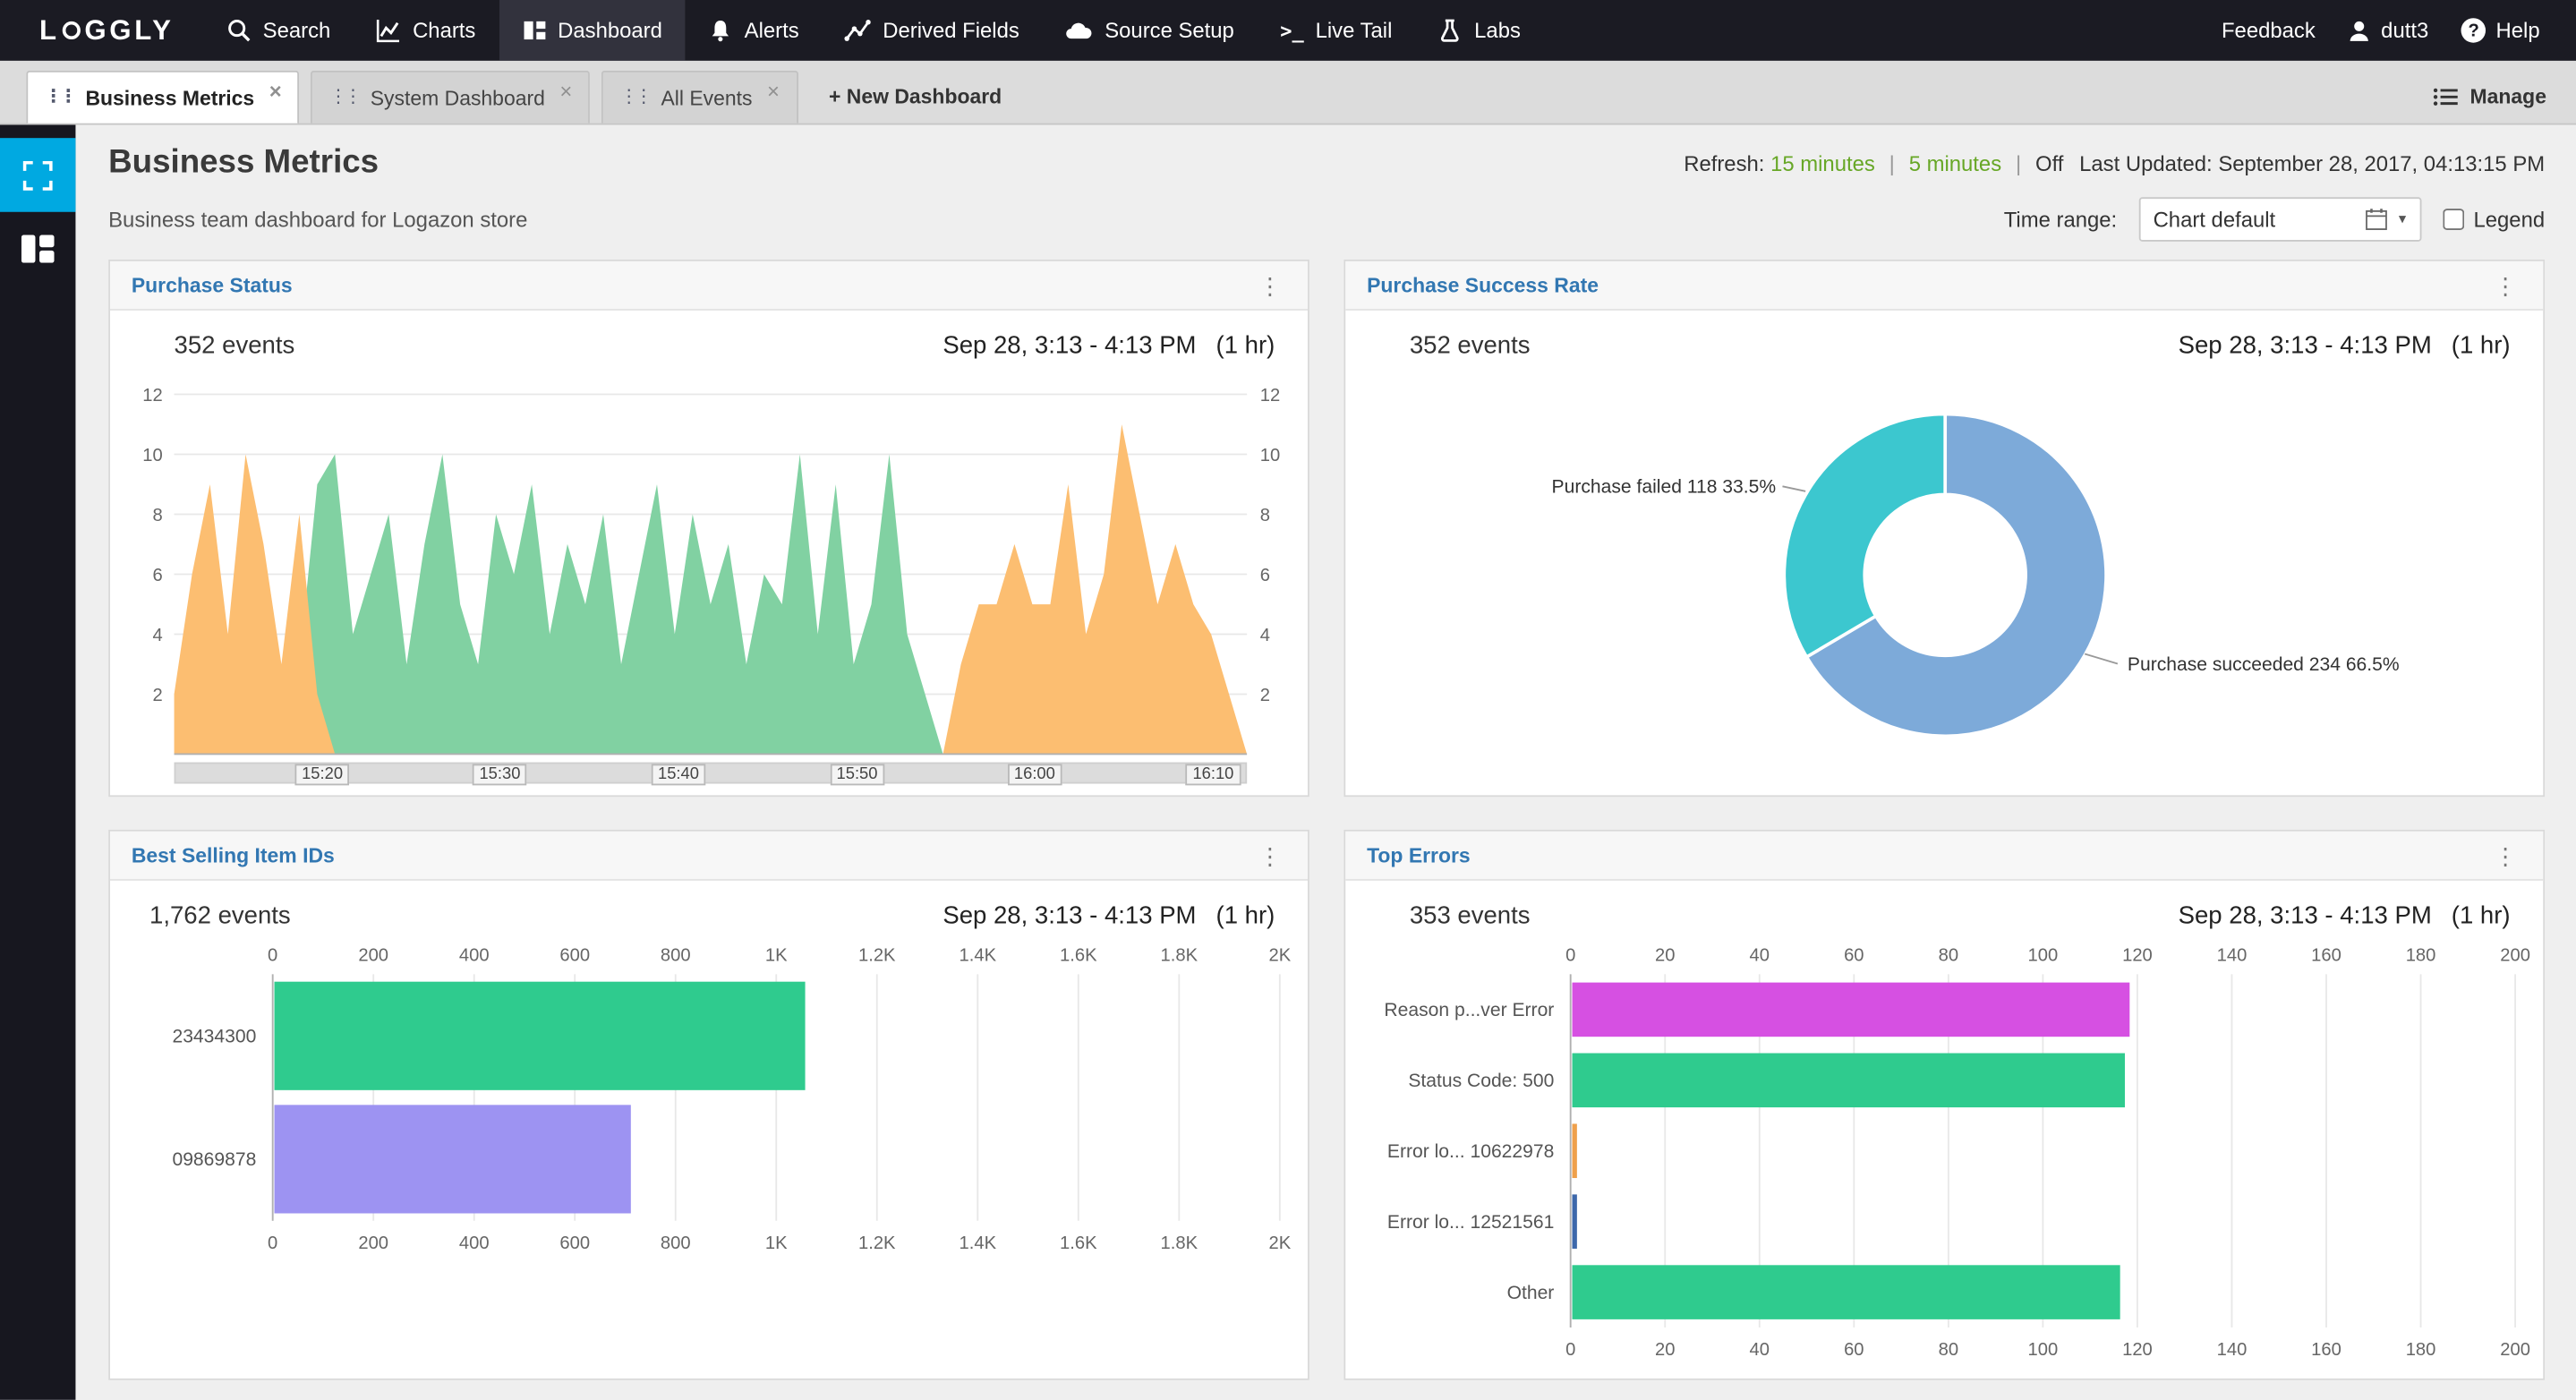  What do you see at coordinates (2507, 97) in the screenshot?
I see `manage-label: Manage` at bounding box center [2507, 97].